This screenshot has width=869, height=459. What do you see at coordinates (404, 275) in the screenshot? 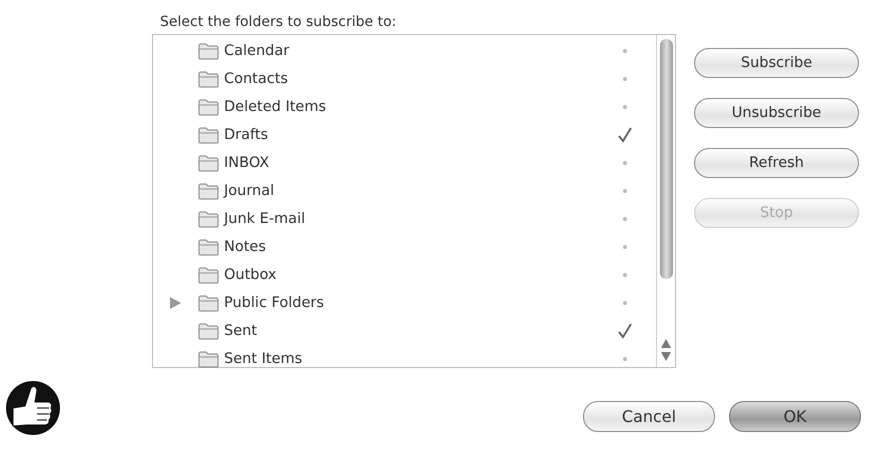
I see `folder-row: Outbox` at bounding box center [404, 275].